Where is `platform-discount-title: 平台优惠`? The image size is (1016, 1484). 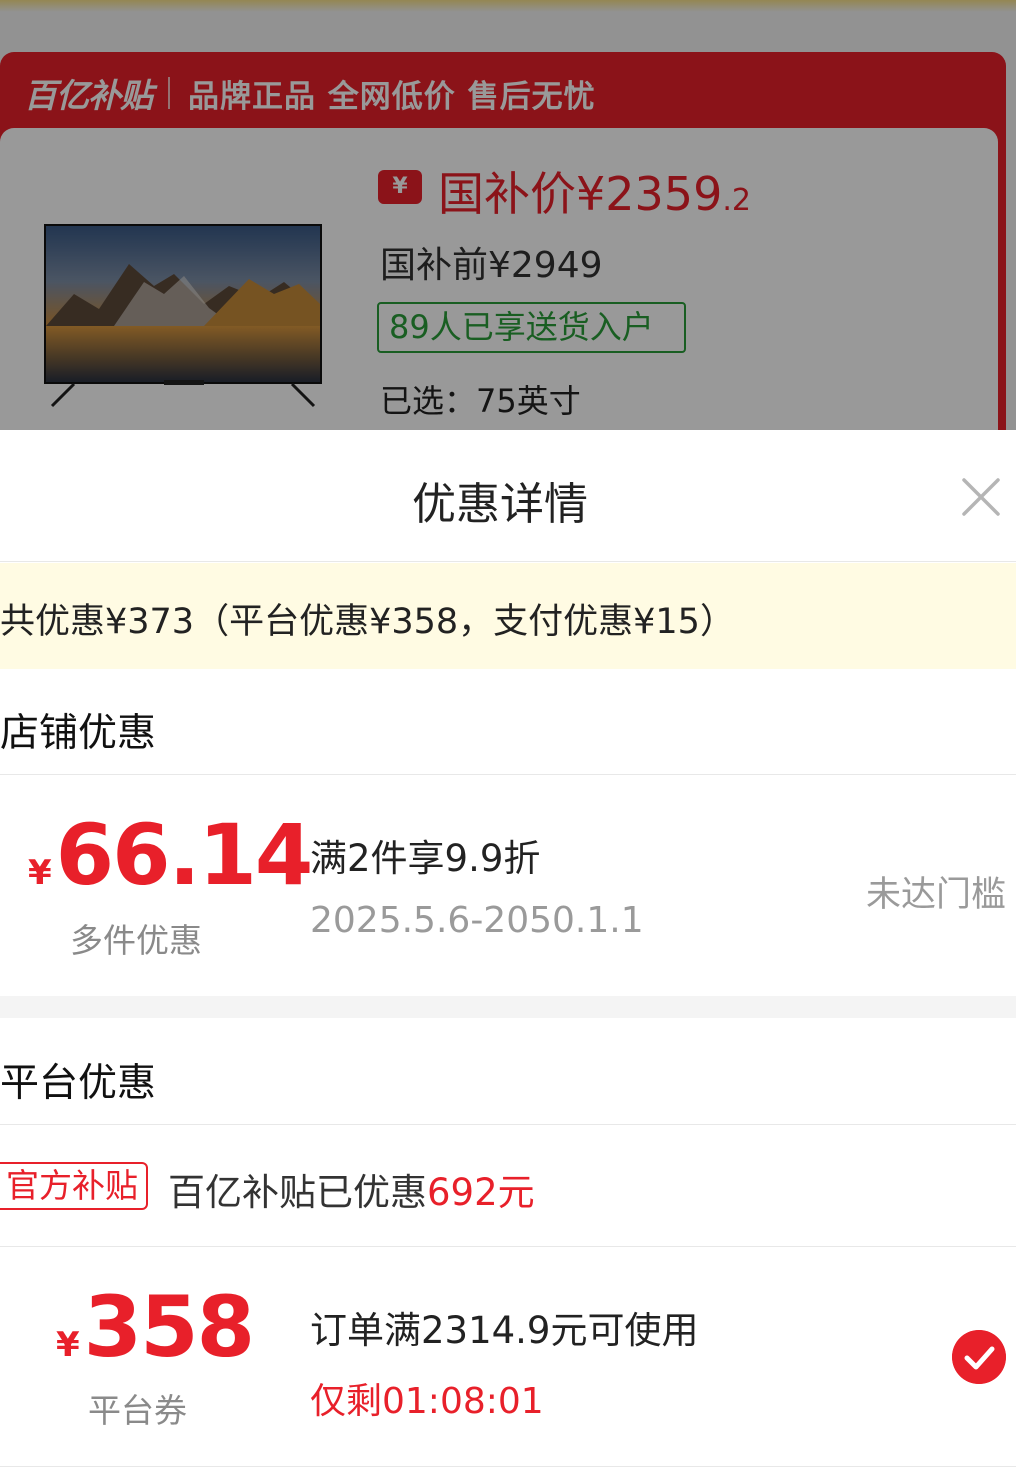 platform-discount-title: 平台优惠 is located at coordinates (78, 1083).